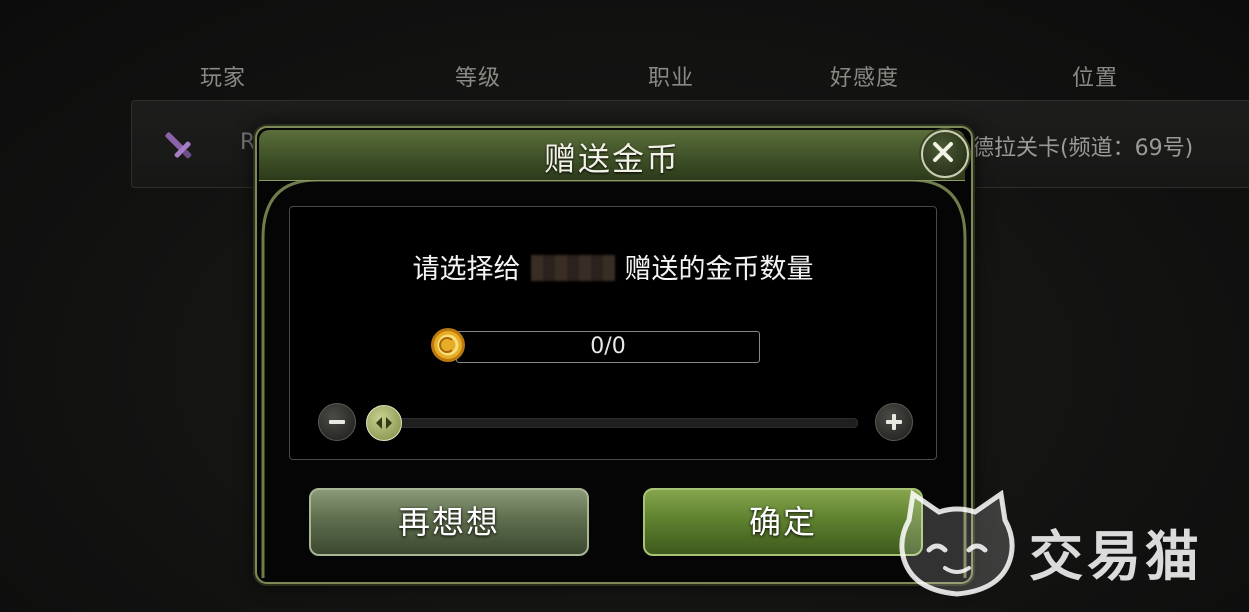 The image size is (1249, 612). I want to click on decrease-button, so click(337, 422).